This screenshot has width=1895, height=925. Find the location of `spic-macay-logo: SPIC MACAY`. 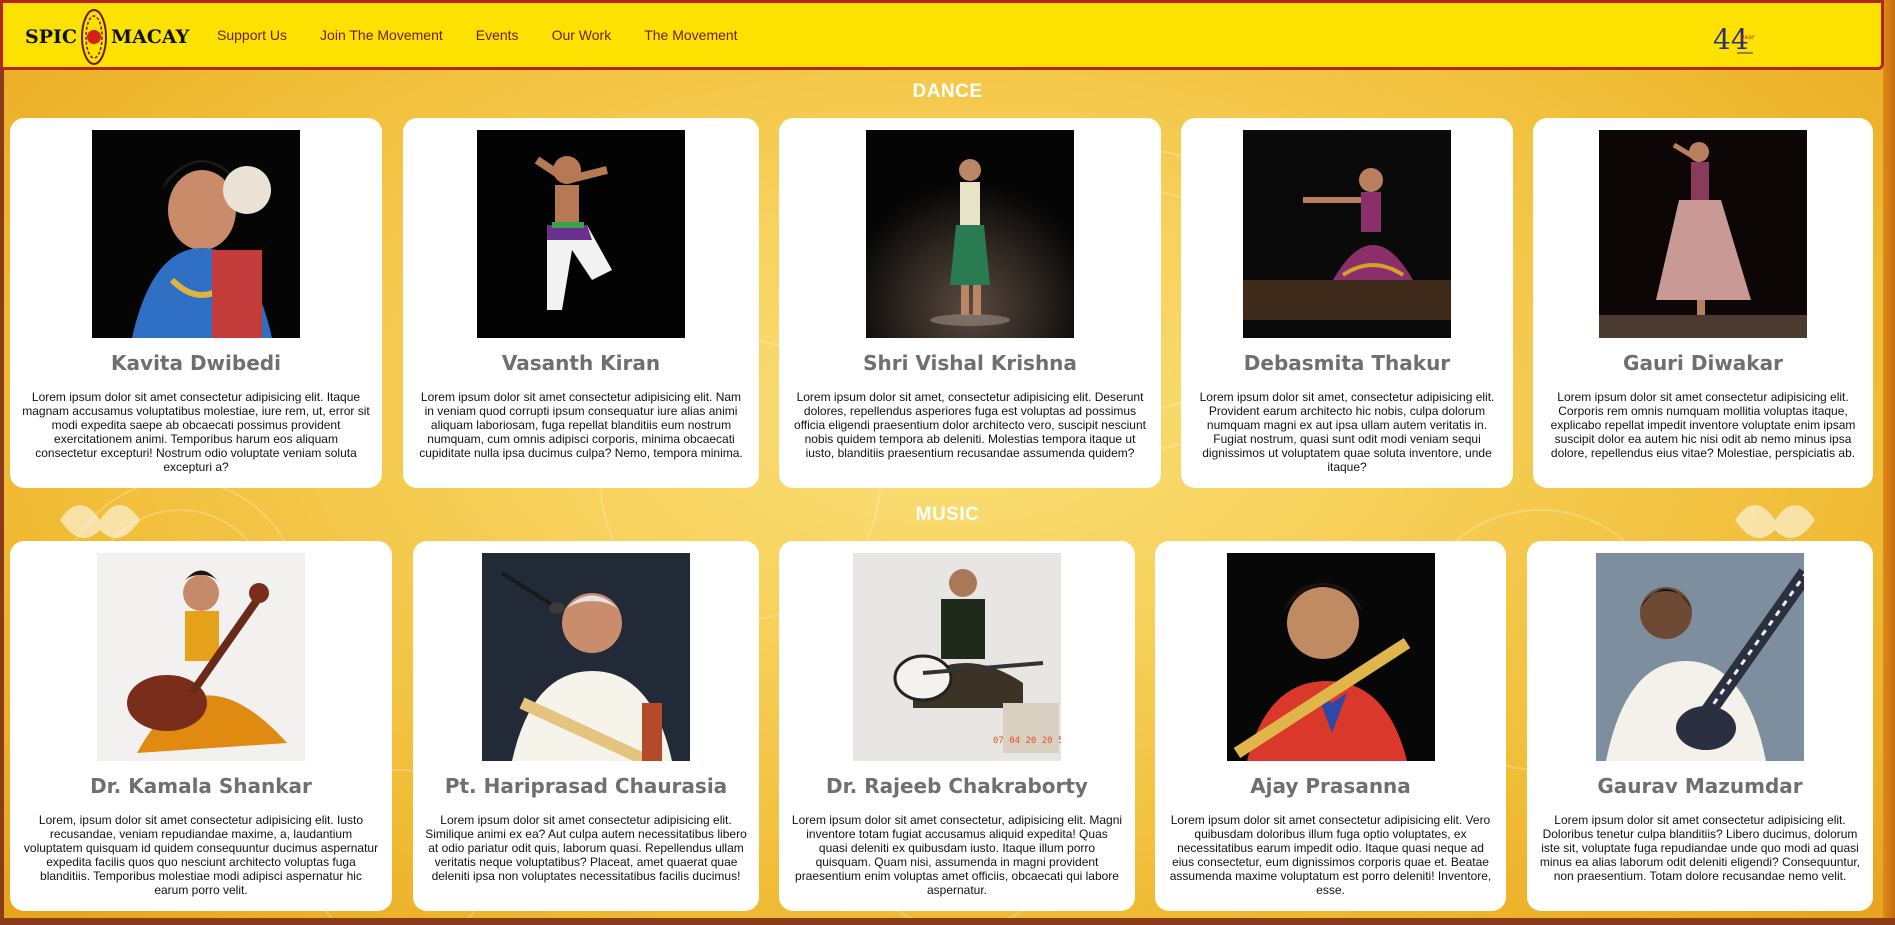

spic-macay-logo: SPIC MACAY is located at coordinates (107, 37).